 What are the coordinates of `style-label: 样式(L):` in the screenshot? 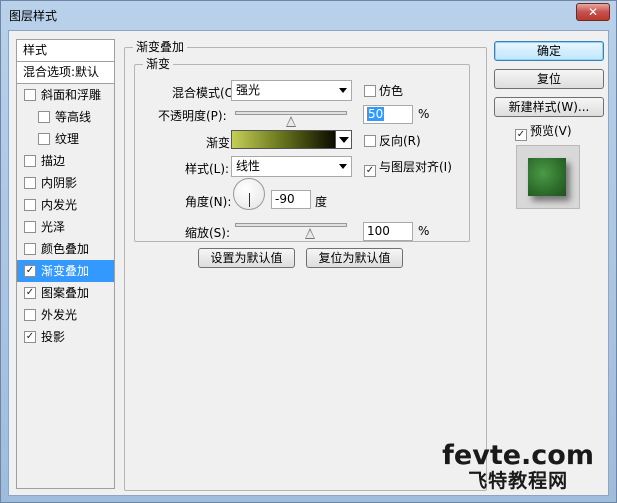 It's located at (207, 169).